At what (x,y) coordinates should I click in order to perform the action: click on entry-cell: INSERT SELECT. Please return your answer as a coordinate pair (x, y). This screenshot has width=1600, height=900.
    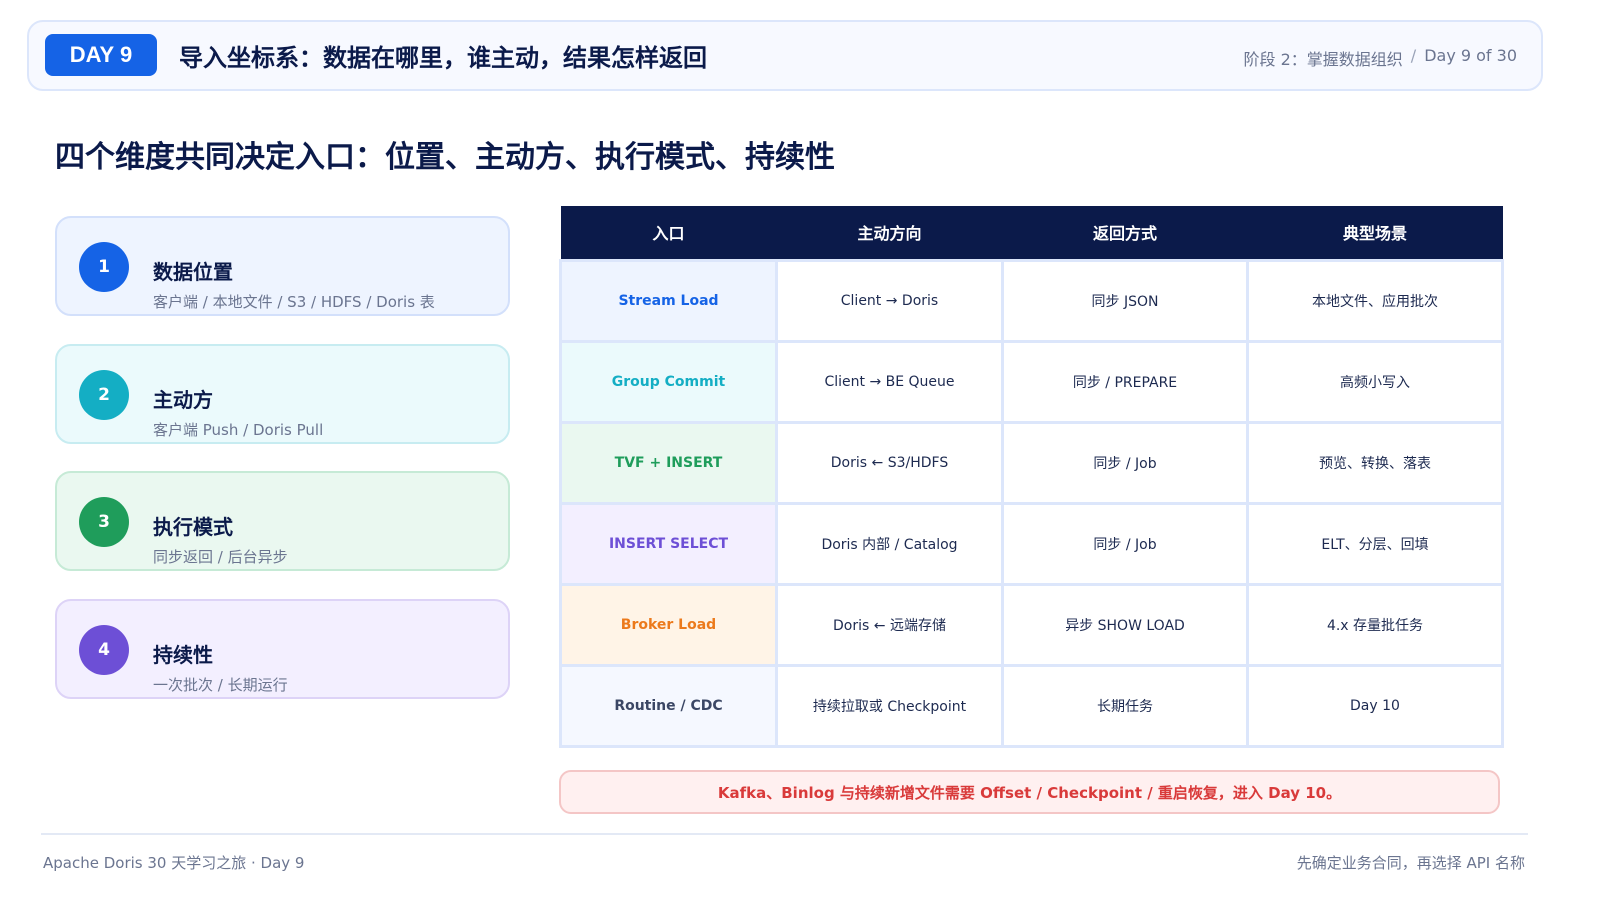
    Looking at the image, I should click on (668, 543).